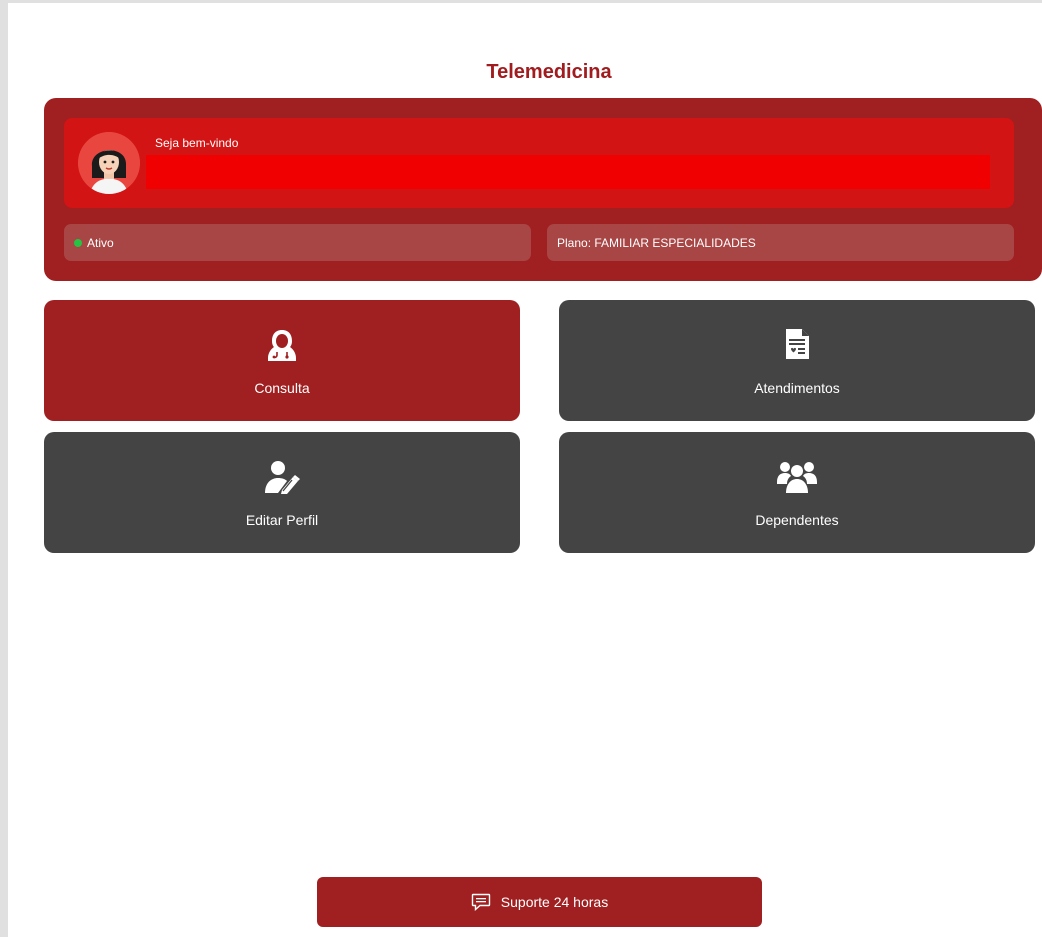 Image resolution: width=1042 pixels, height=937 pixels. What do you see at coordinates (282, 388) in the screenshot?
I see `consulta-label: Consulta` at bounding box center [282, 388].